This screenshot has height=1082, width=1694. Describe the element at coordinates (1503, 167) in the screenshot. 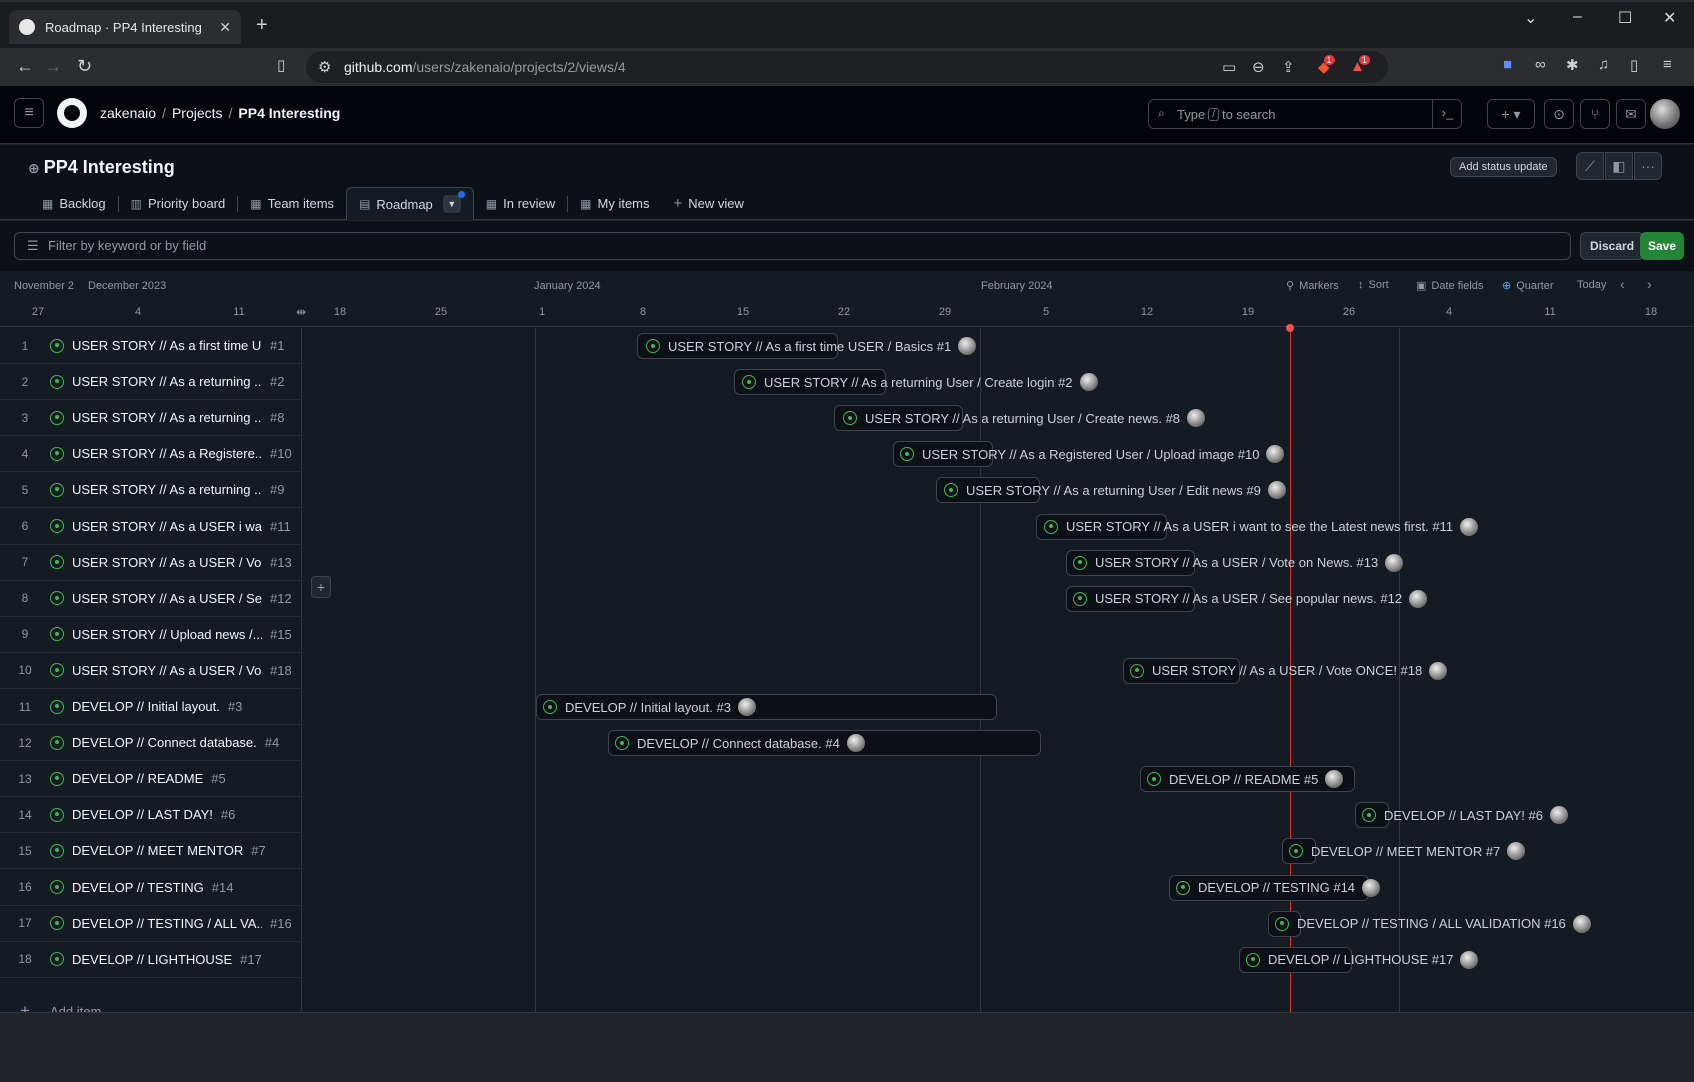

I see `add-status-update-button: Add status update` at that location.